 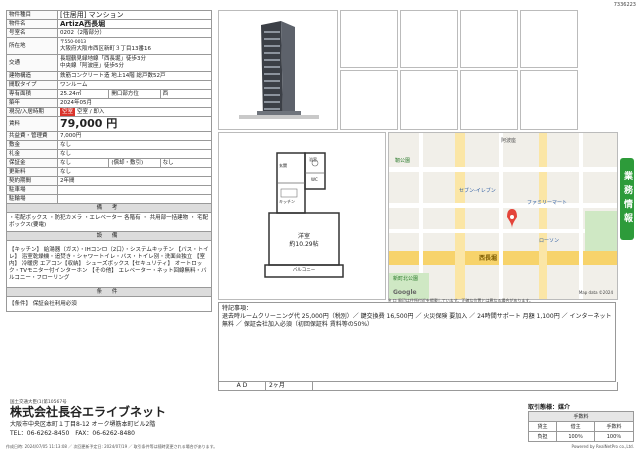 What do you see at coordinates (92, 66) in the screenshot?
I see `transport-line: 中央線「阿波座」徒歩5分` at bounding box center [92, 66].